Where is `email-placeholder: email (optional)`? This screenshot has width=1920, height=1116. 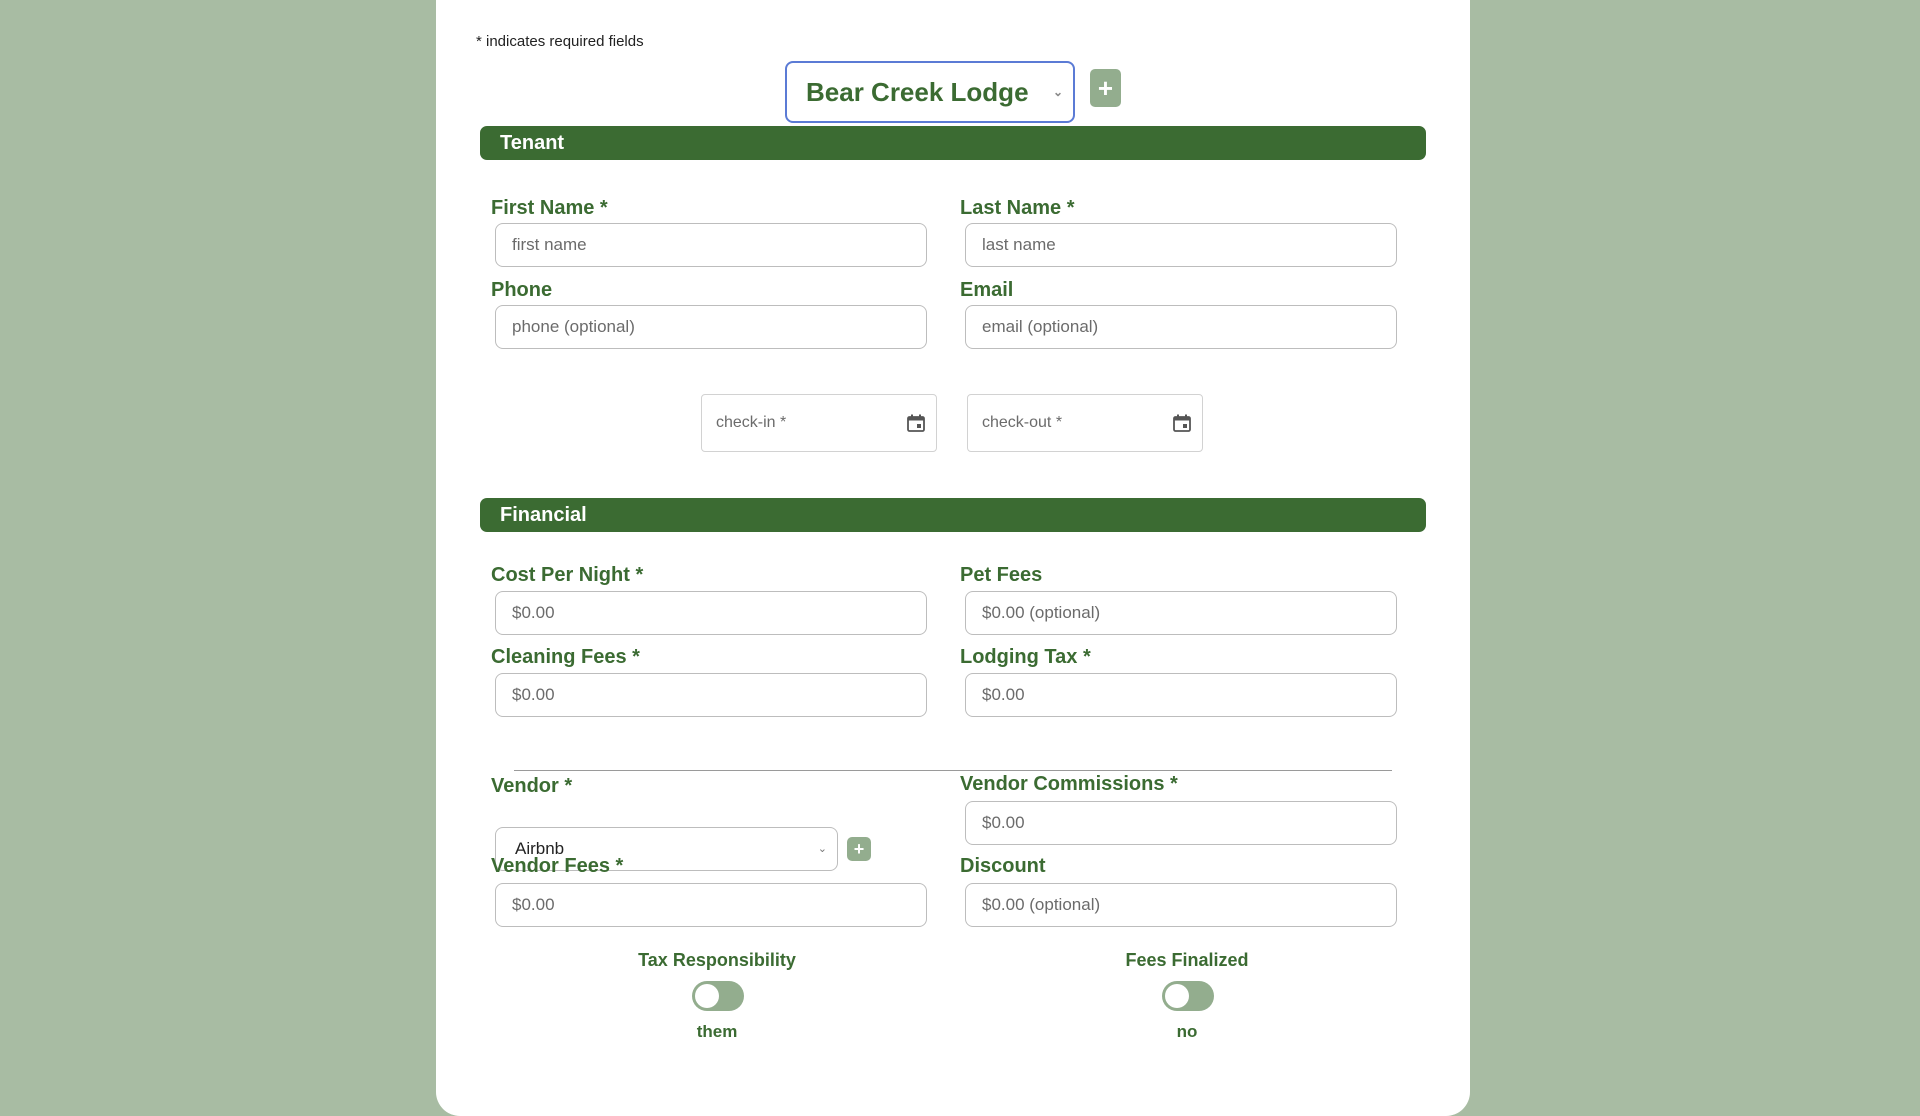 email-placeholder: email (optional) is located at coordinates (1040, 326).